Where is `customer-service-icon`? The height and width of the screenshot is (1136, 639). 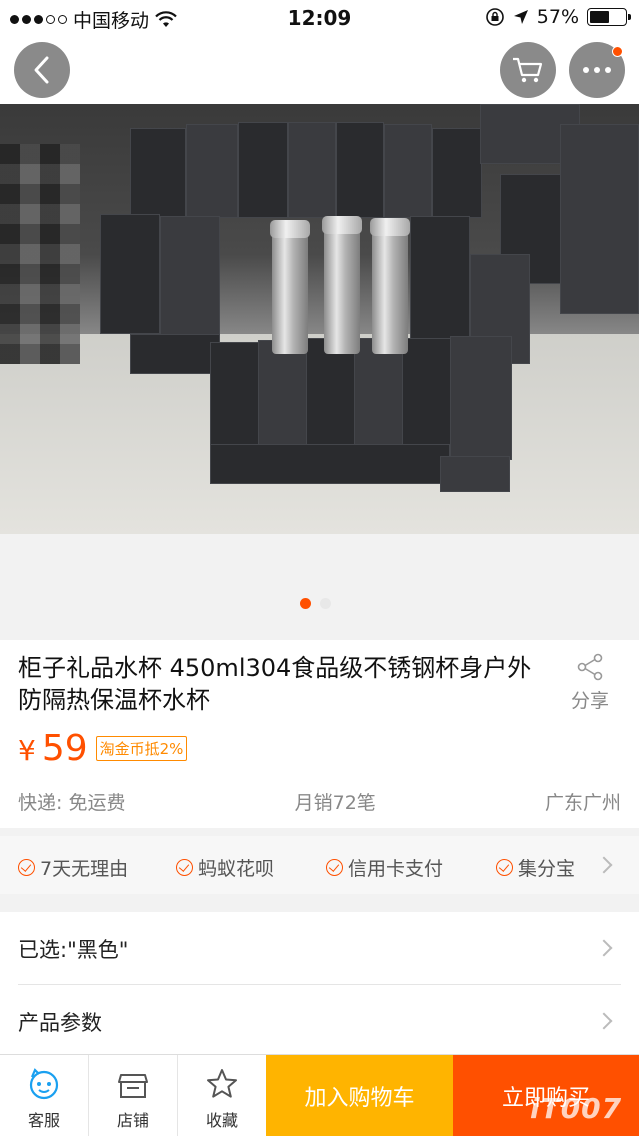 customer-service-icon is located at coordinates (44, 1084).